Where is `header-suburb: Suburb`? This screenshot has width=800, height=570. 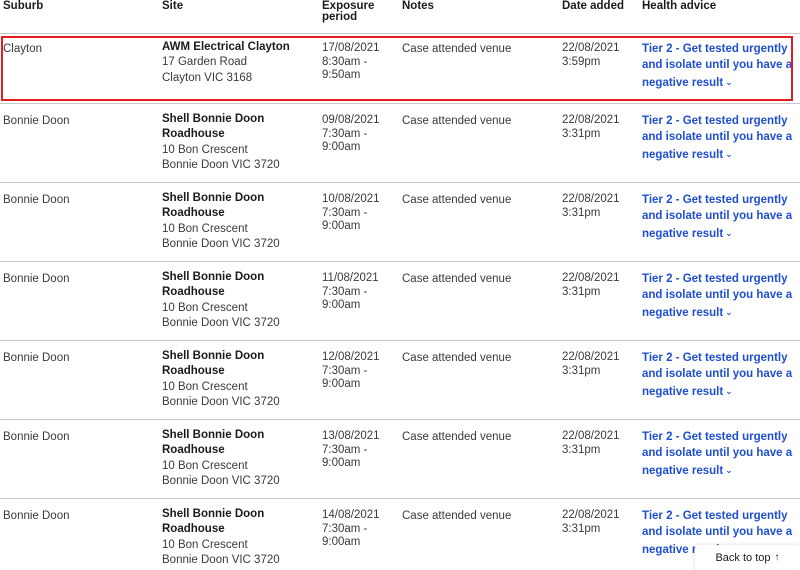
header-suburb: Suburb is located at coordinates (23, 6).